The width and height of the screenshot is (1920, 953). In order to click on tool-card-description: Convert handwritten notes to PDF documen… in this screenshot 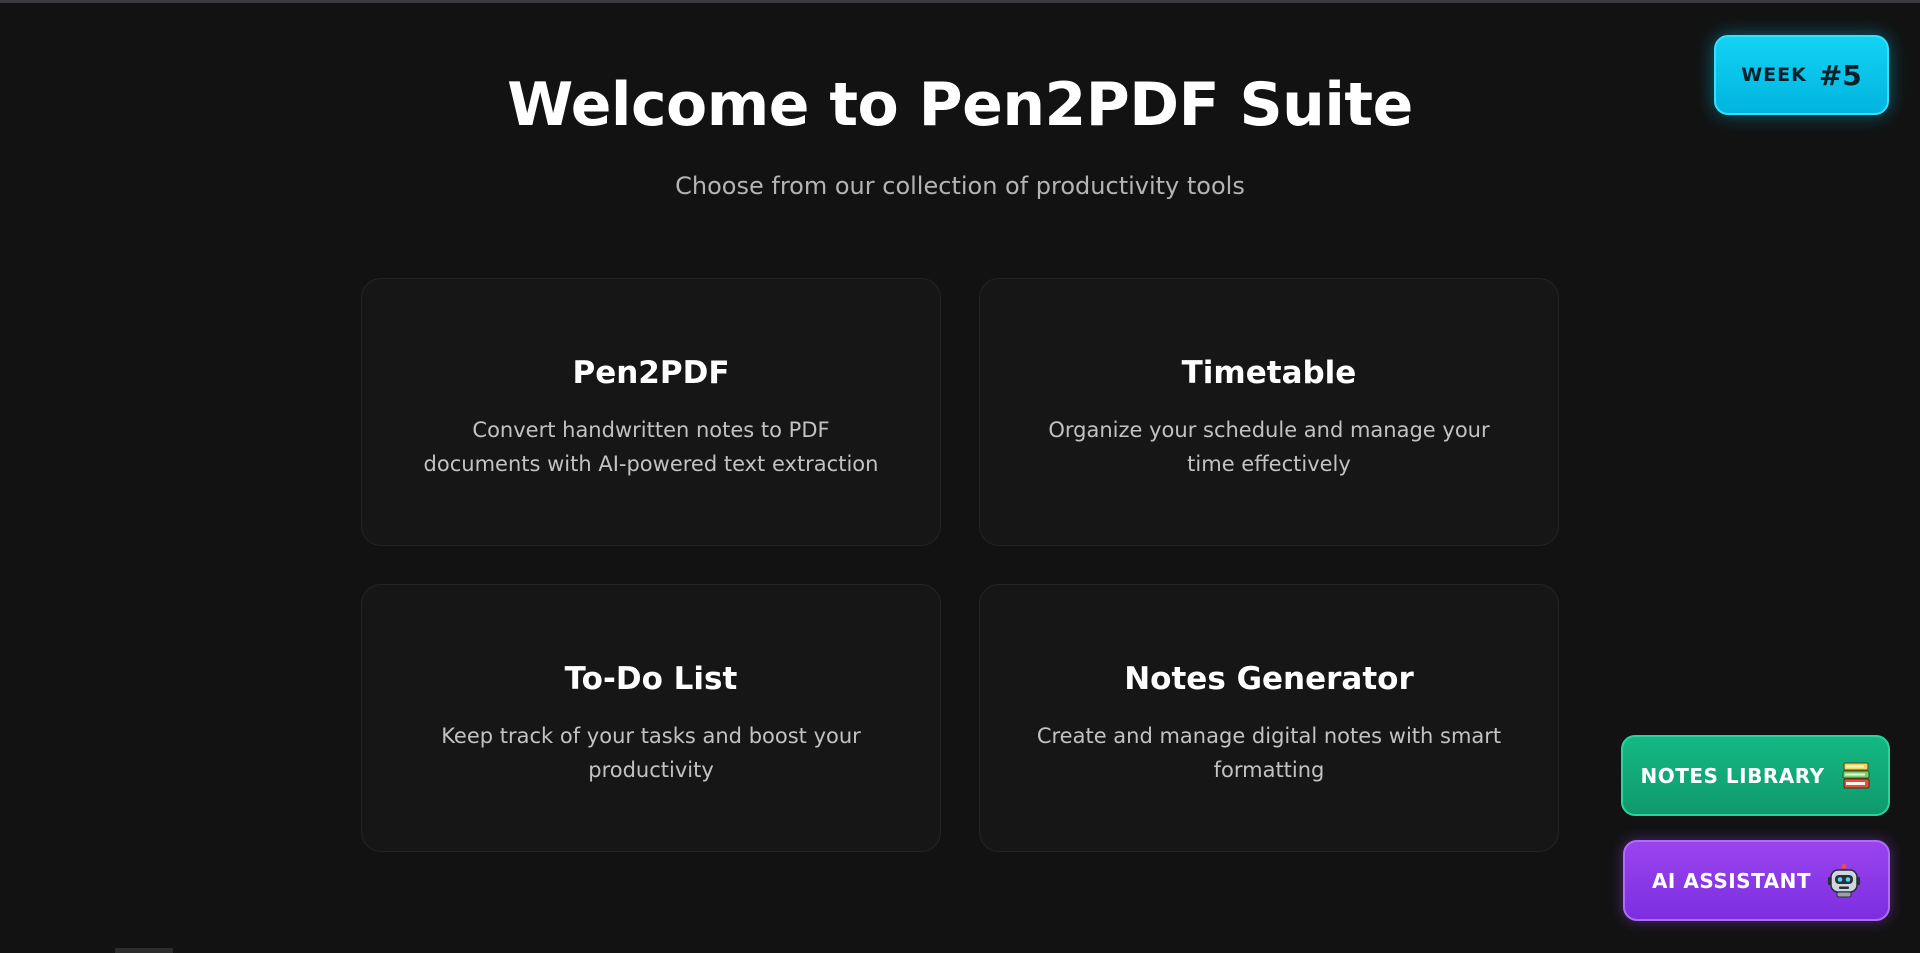, I will do `click(651, 447)`.